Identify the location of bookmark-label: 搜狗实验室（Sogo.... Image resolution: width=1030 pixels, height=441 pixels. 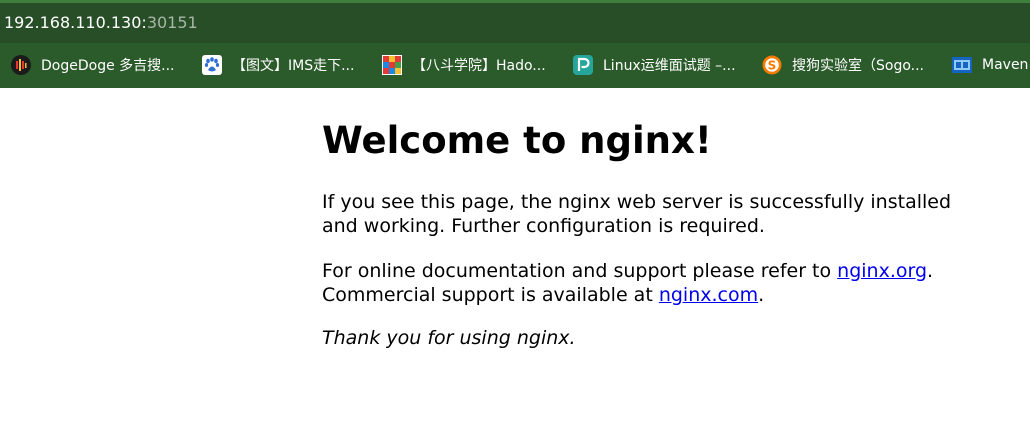
(858, 66).